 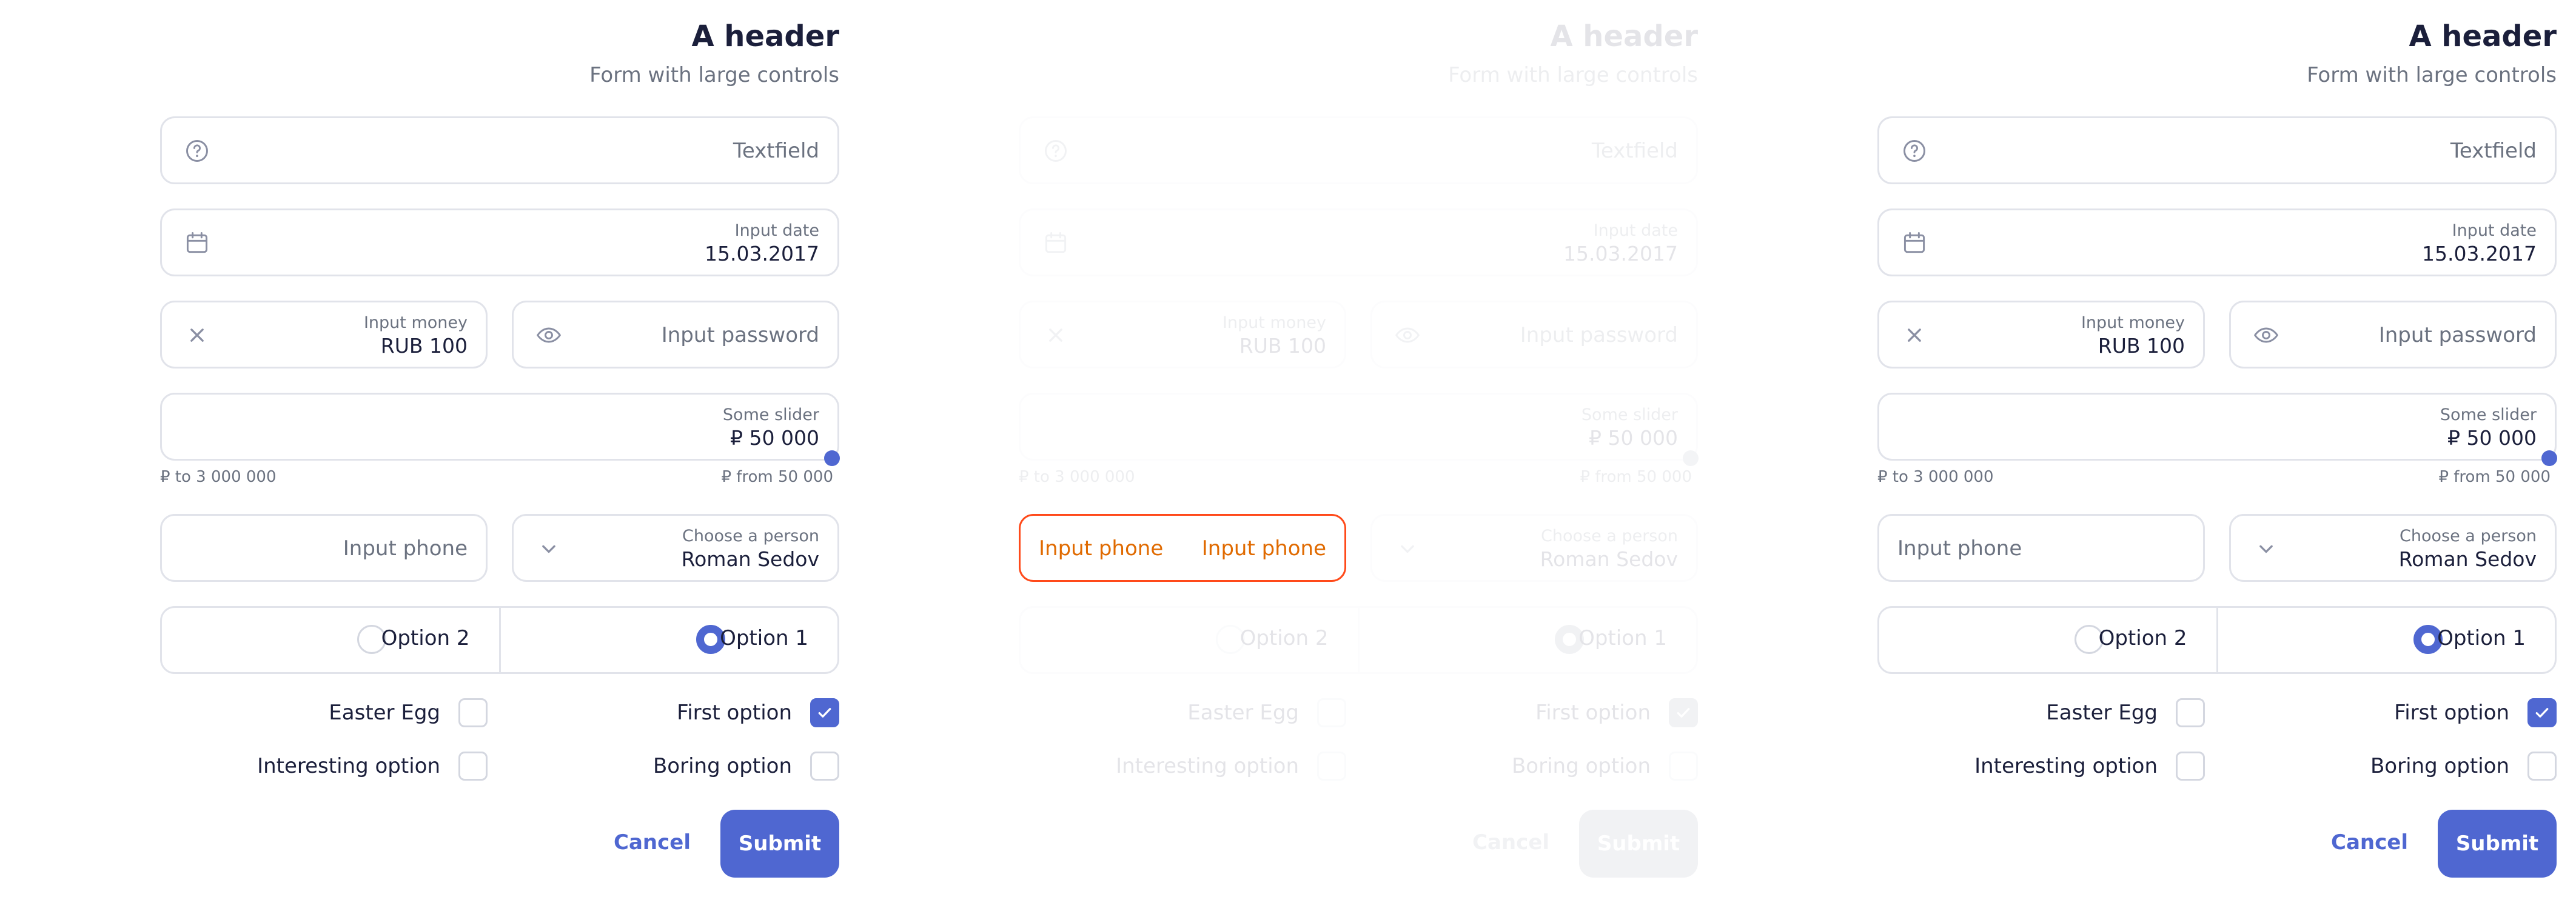 What do you see at coordinates (762, 253) in the screenshot?
I see `input-date-value: 15.03.2017` at bounding box center [762, 253].